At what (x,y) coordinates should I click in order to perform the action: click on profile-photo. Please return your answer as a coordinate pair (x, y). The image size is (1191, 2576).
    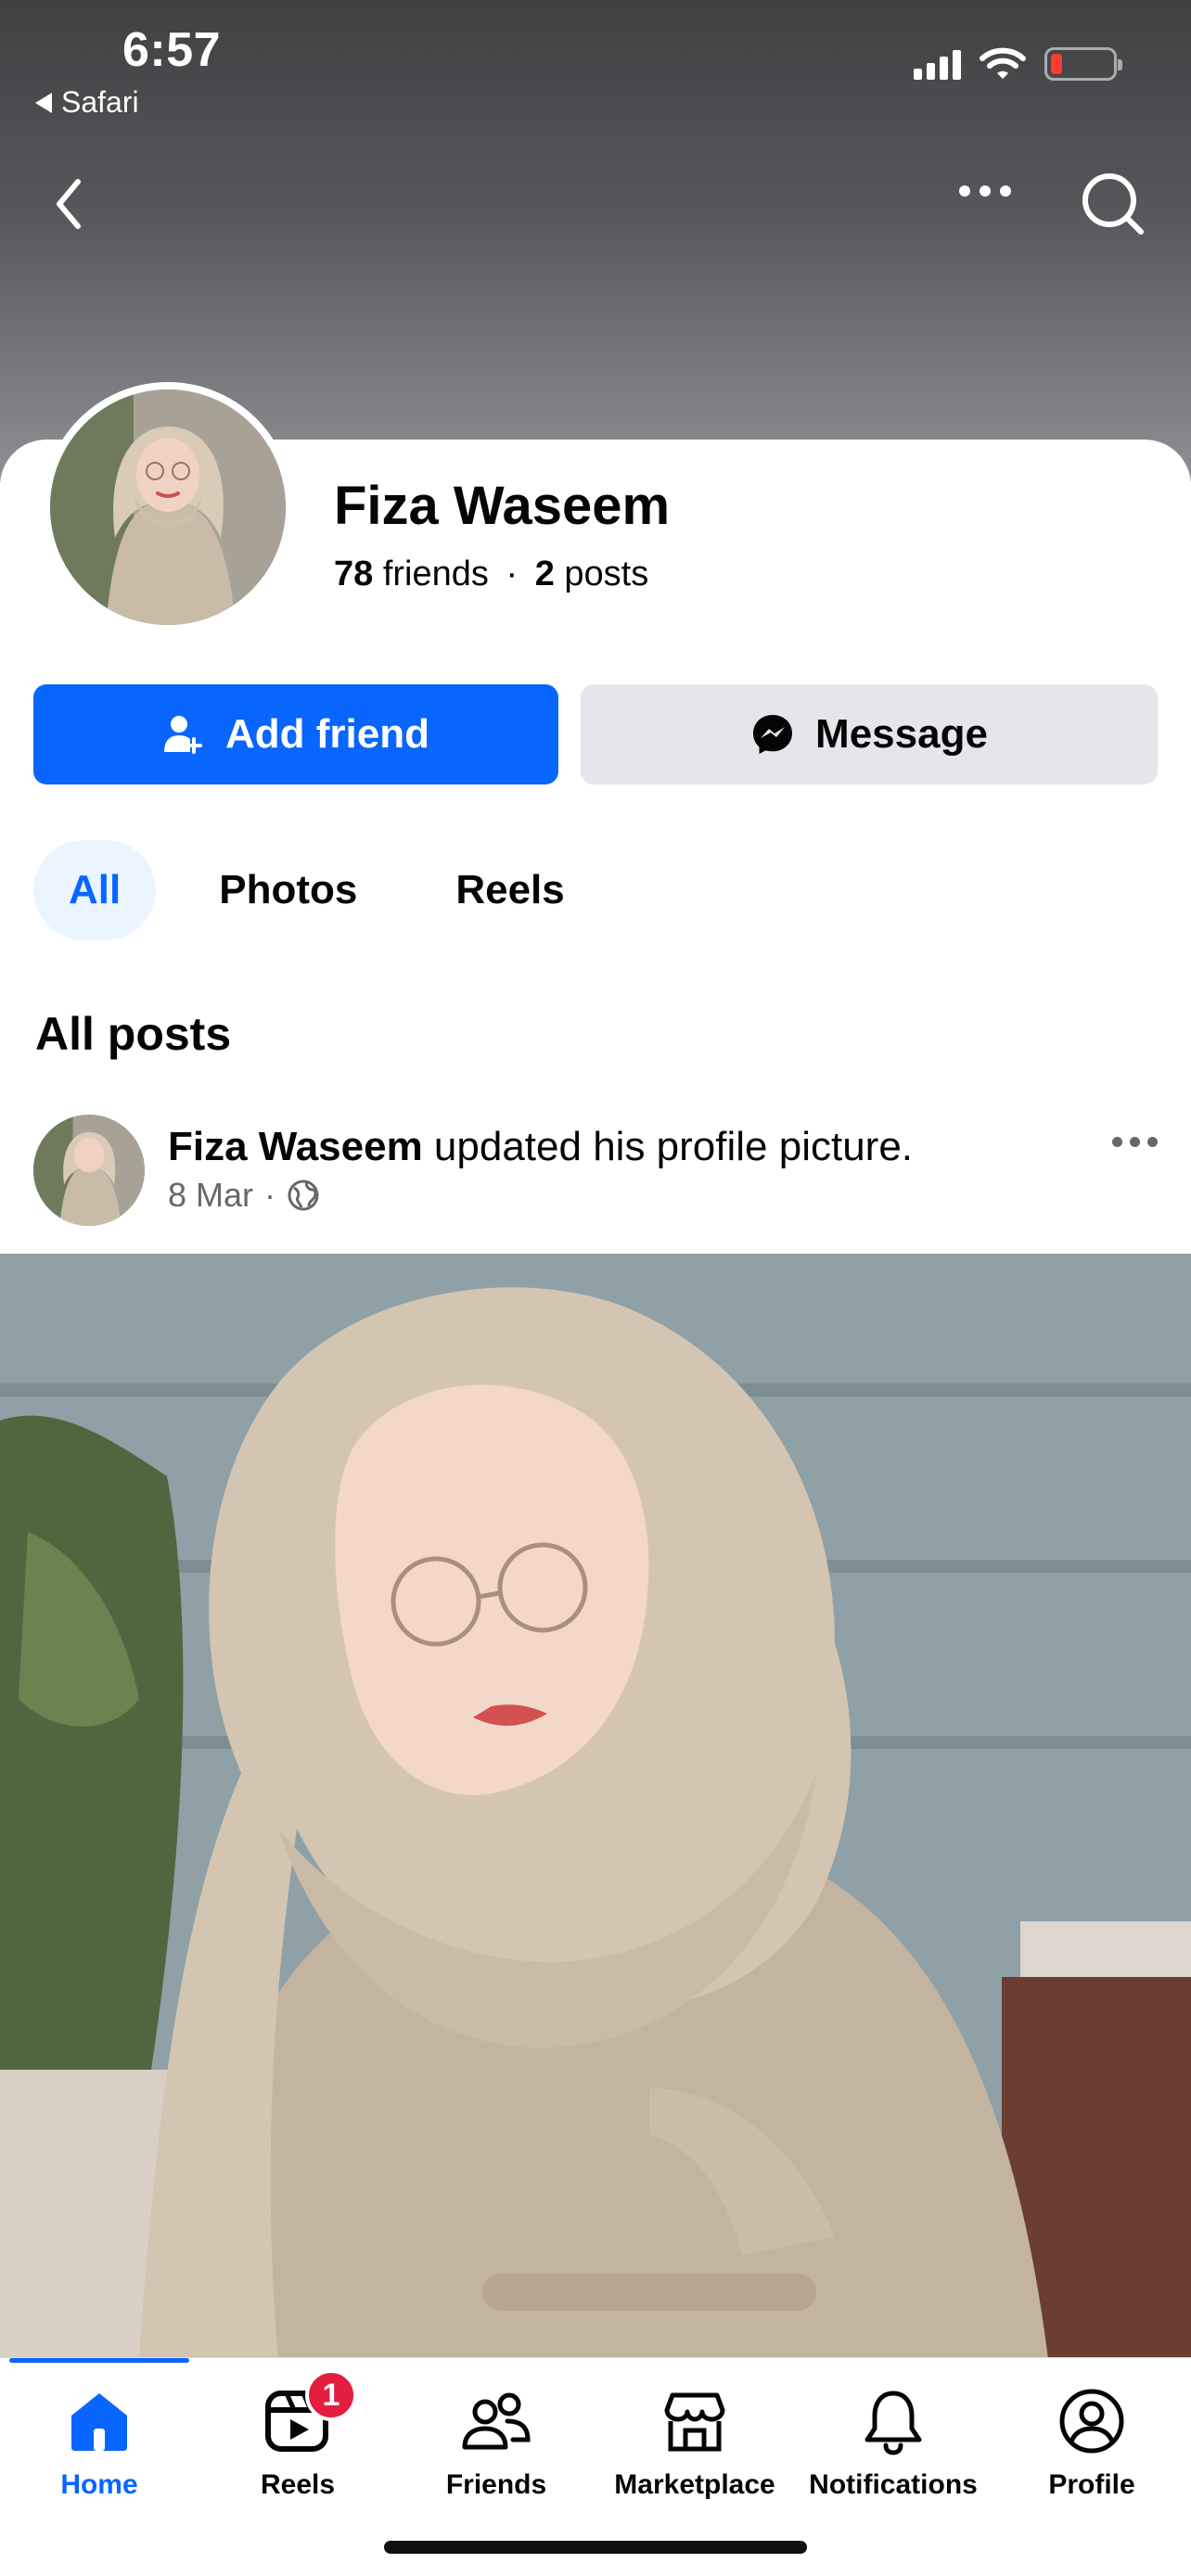
    Looking at the image, I should click on (168, 507).